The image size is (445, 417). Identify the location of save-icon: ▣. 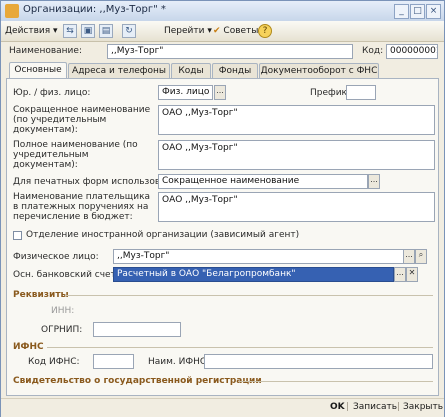
(88, 31).